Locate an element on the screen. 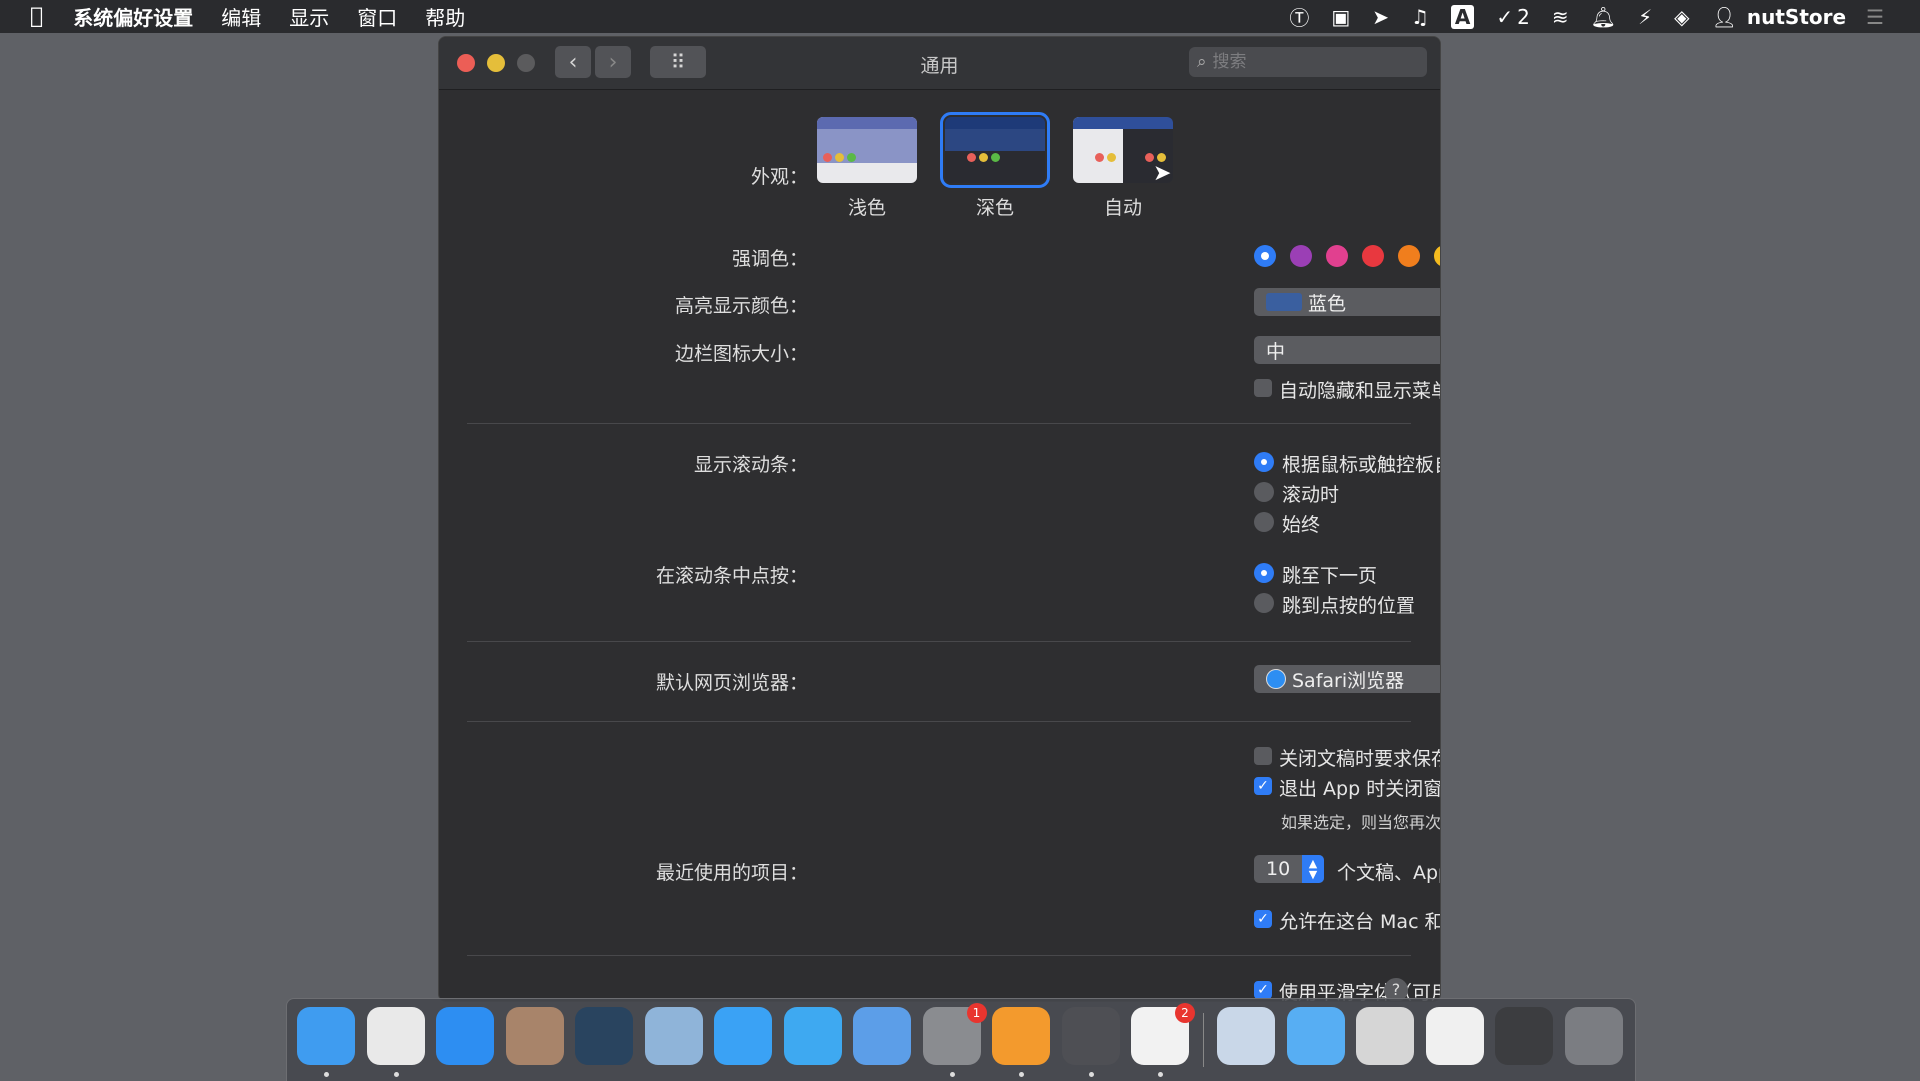 This screenshot has height=1081, width=1920. ask-save-checkbox is located at coordinates (1263, 756).